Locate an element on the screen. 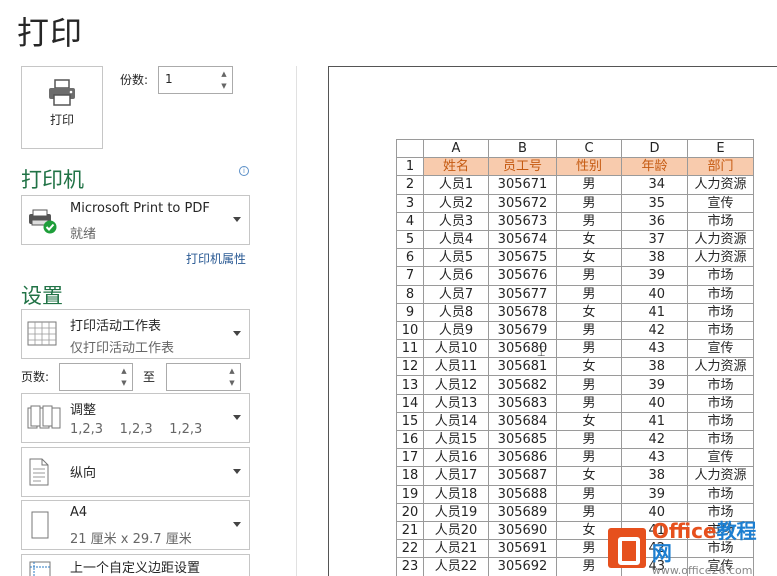 This screenshot has height=576, width=777. row-number: 12 is located at coordinates (410, 367).